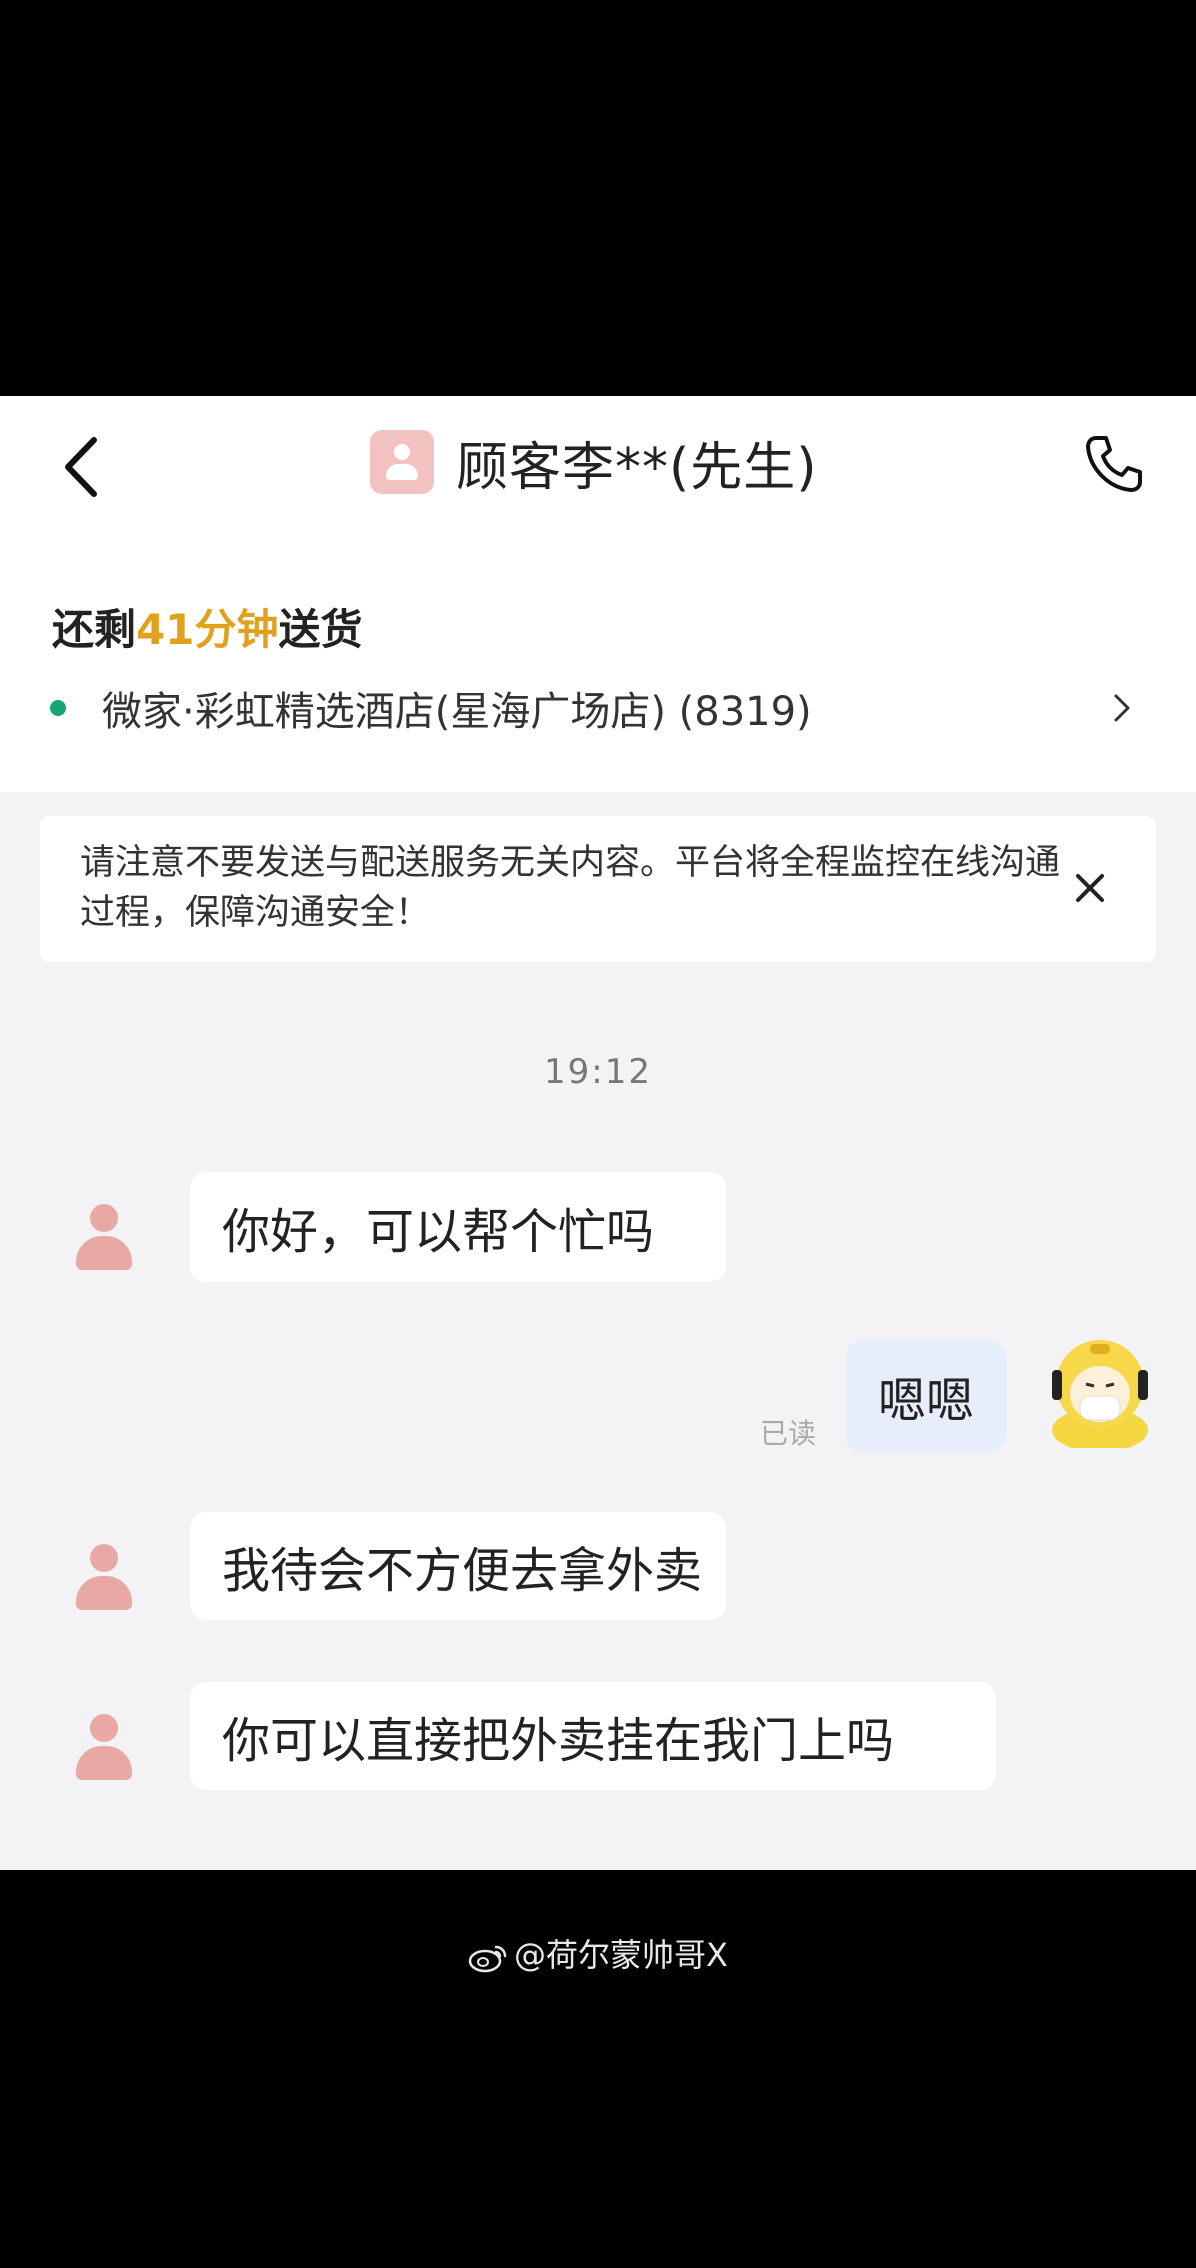 The image size is (1196, 2268). What do you see at coordinates (593, 1736) in the screenshot?
I see `message-bubble: 你可以直接把外卖挂在我门上吗` at bounding box center [593, 1736].